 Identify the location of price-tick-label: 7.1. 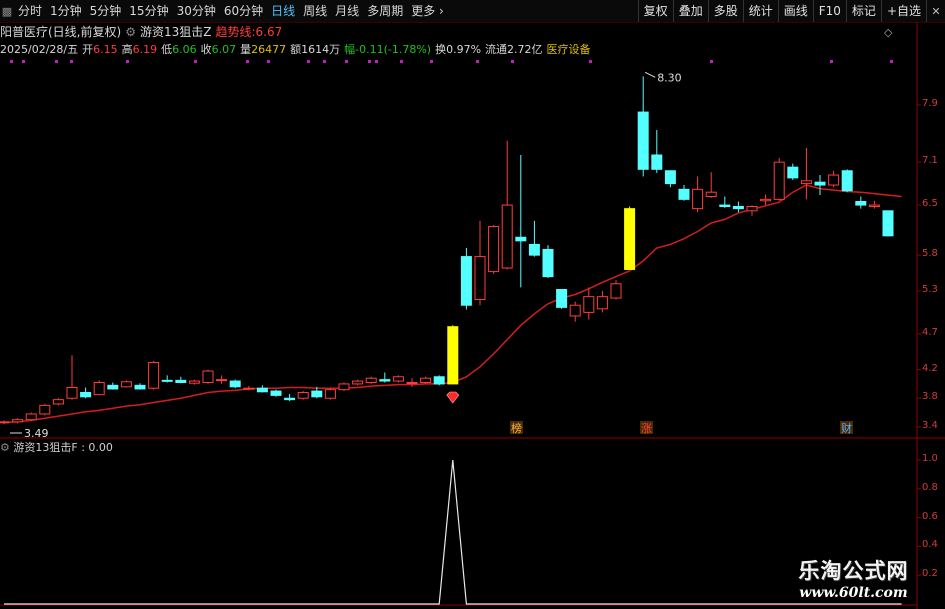
(930, 161).